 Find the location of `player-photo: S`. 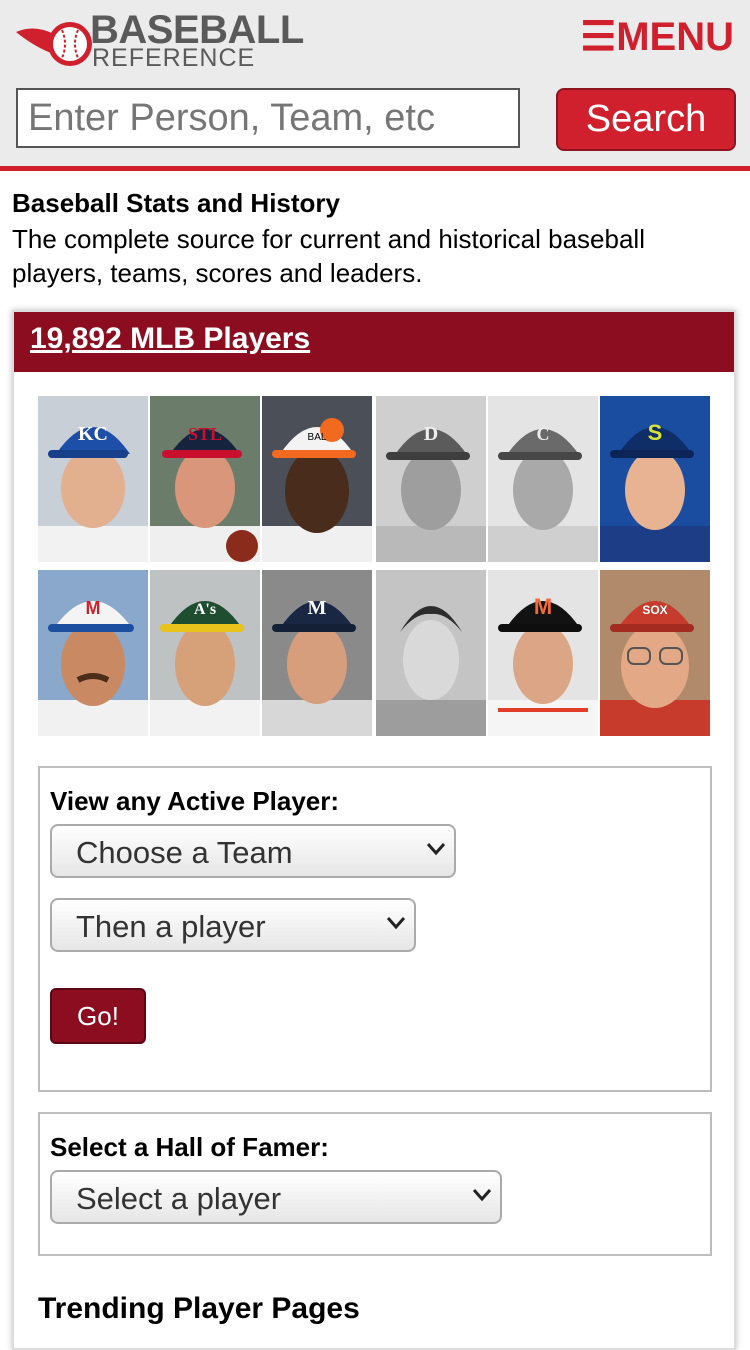

player-photo: S is located at coordinates (655, 479).